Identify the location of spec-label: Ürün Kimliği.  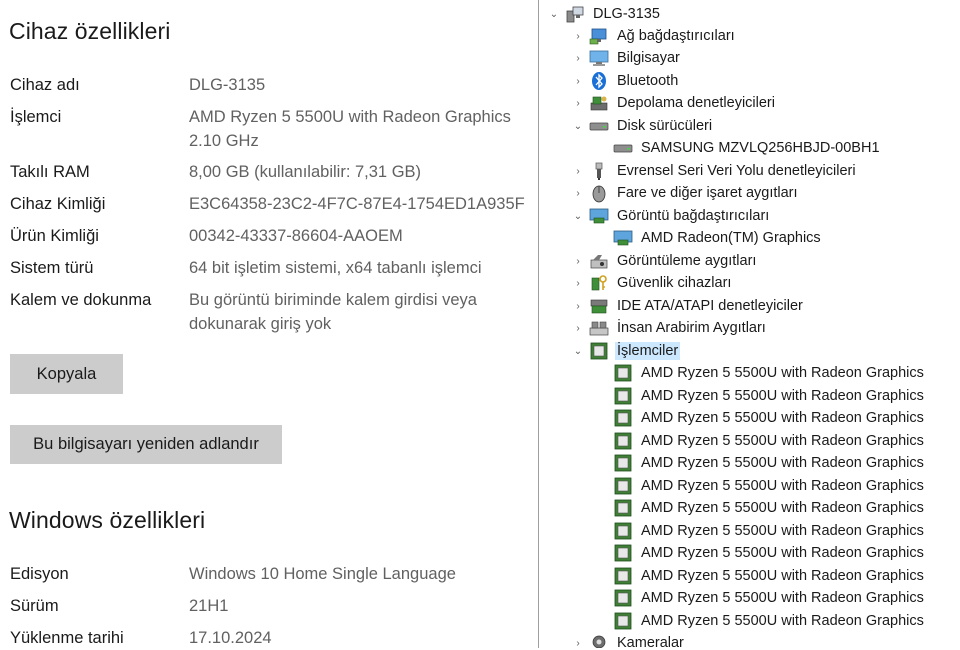
(54, 236).